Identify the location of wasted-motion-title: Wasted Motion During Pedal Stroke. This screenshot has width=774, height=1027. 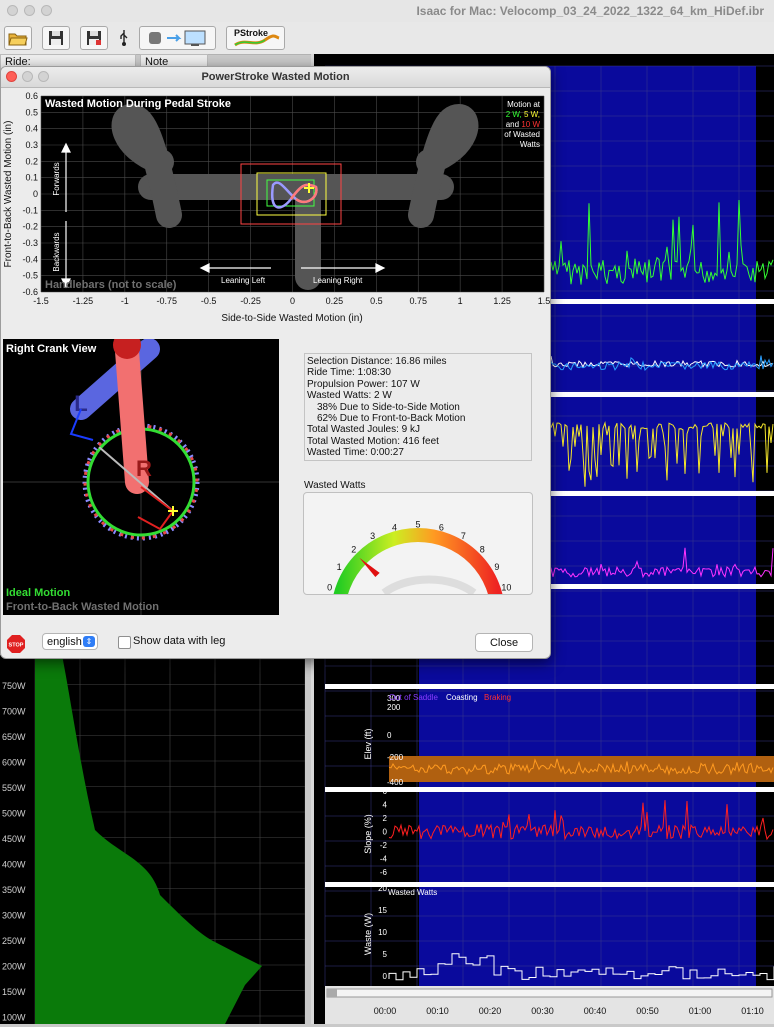
(138, 104).